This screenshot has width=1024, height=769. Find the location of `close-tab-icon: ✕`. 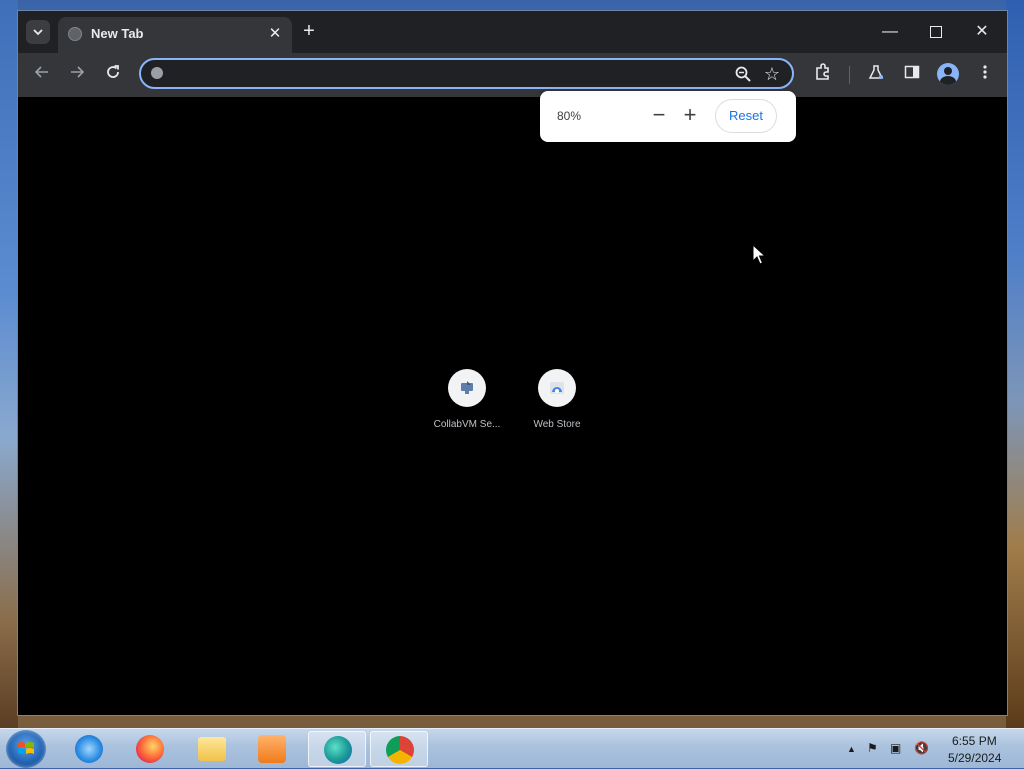

close-tab-icon: ✕ is located at coordinates (275, 34).